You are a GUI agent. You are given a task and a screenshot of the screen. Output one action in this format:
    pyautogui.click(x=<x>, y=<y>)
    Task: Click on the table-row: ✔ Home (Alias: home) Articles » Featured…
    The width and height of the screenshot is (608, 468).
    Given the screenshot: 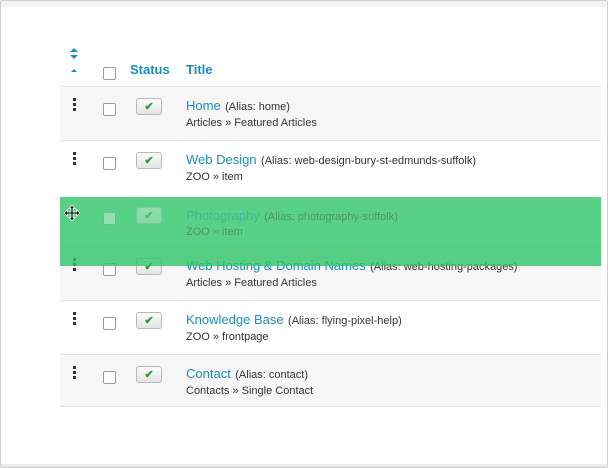 What is the action you would take?
    pyautogui.click(x=330, y=112)
    